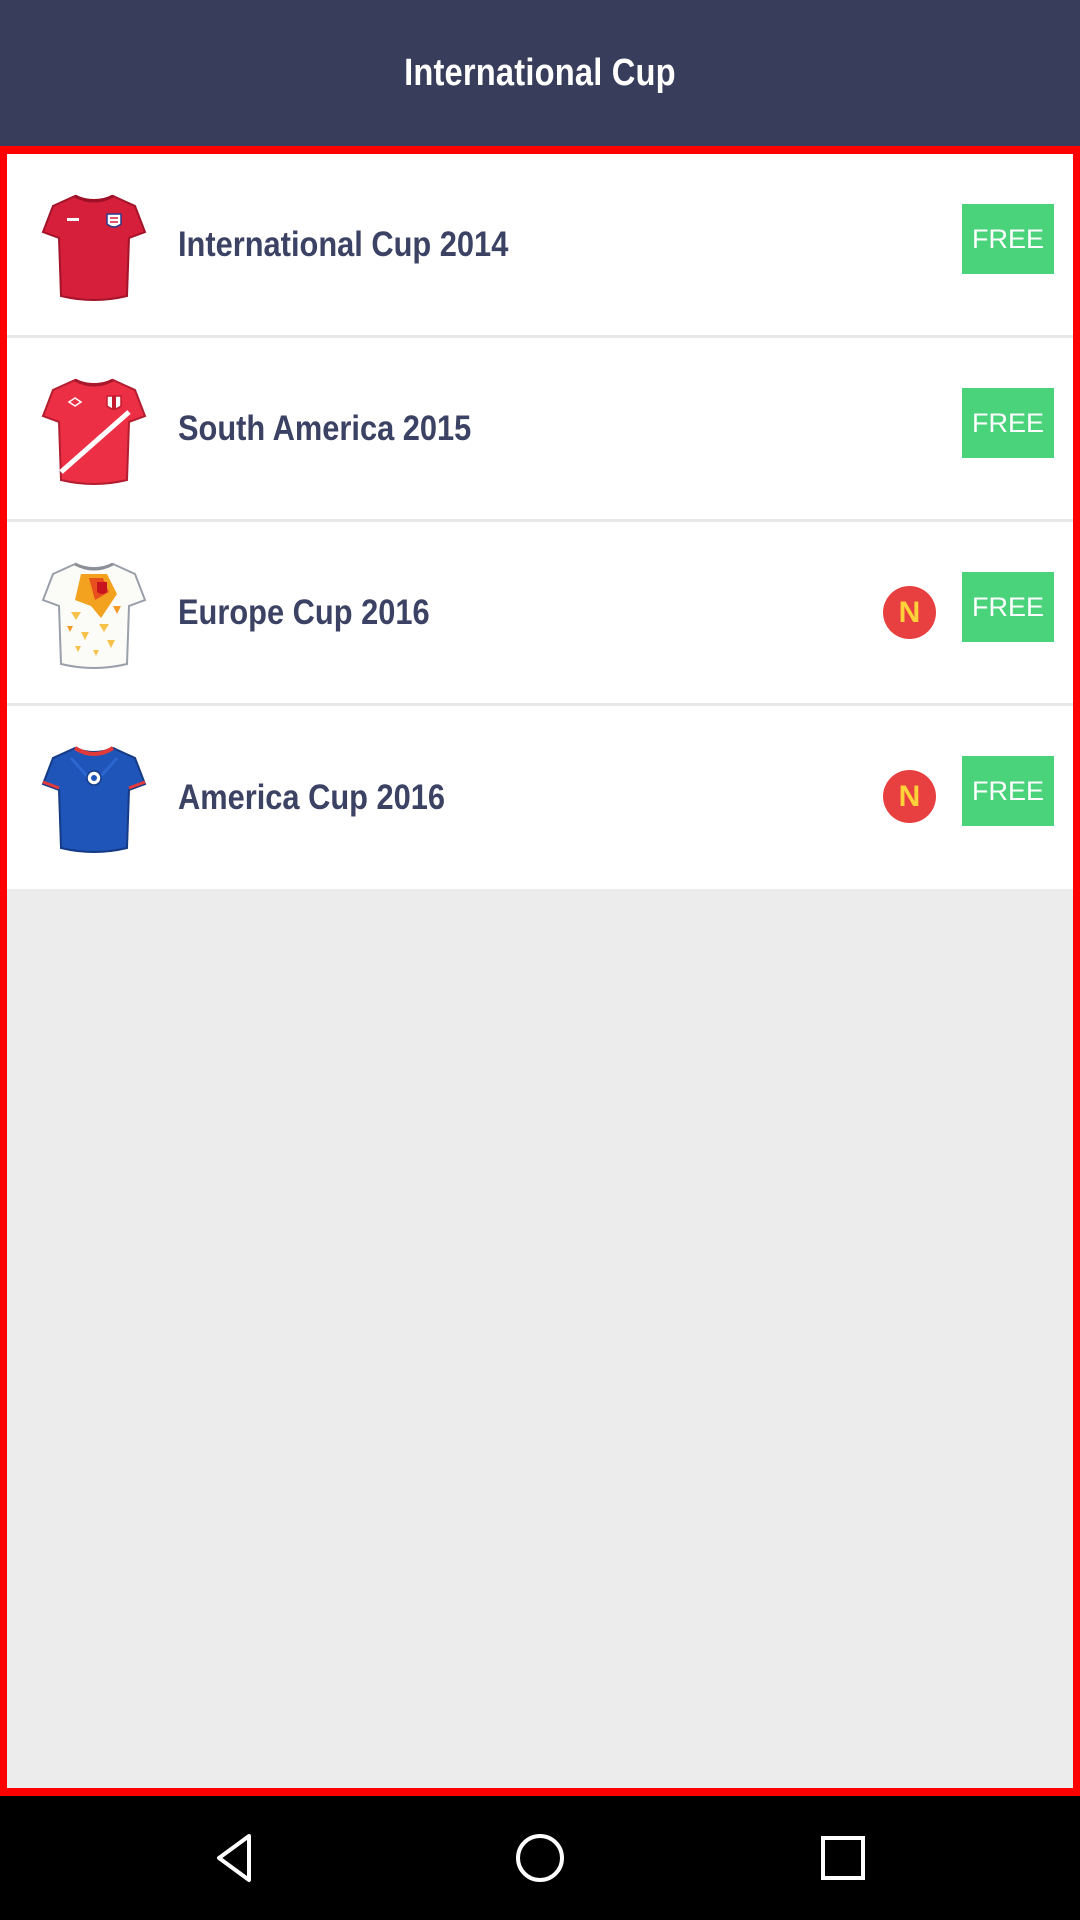 This screenshot has width=1080, height=1920. I want to click on item-title: America Cup 2016, so click(312, 797).